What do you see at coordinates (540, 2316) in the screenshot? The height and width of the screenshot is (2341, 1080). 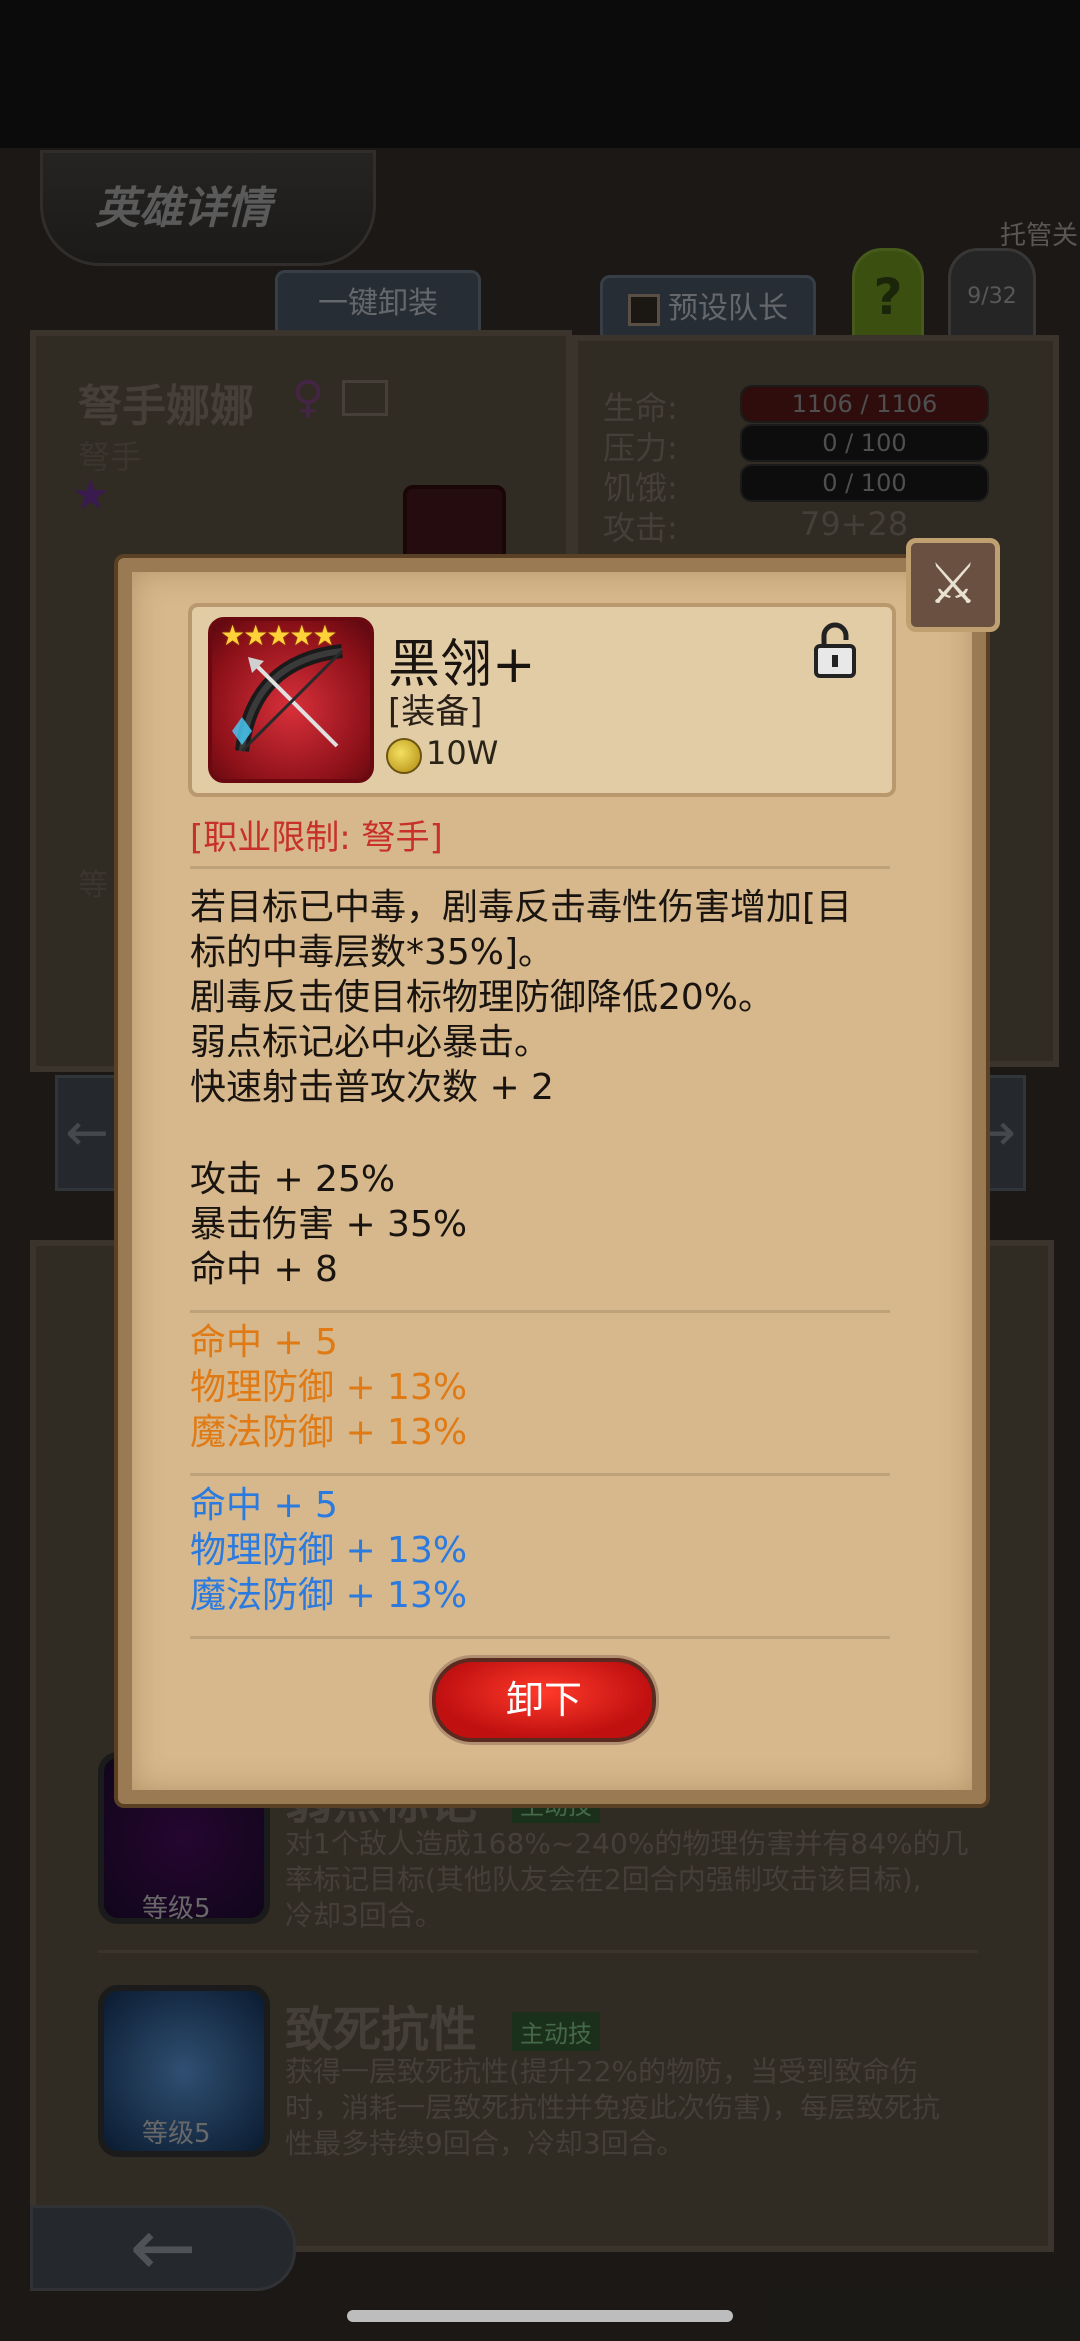 I see `home-indicator` at bounding box center [540, 2316].